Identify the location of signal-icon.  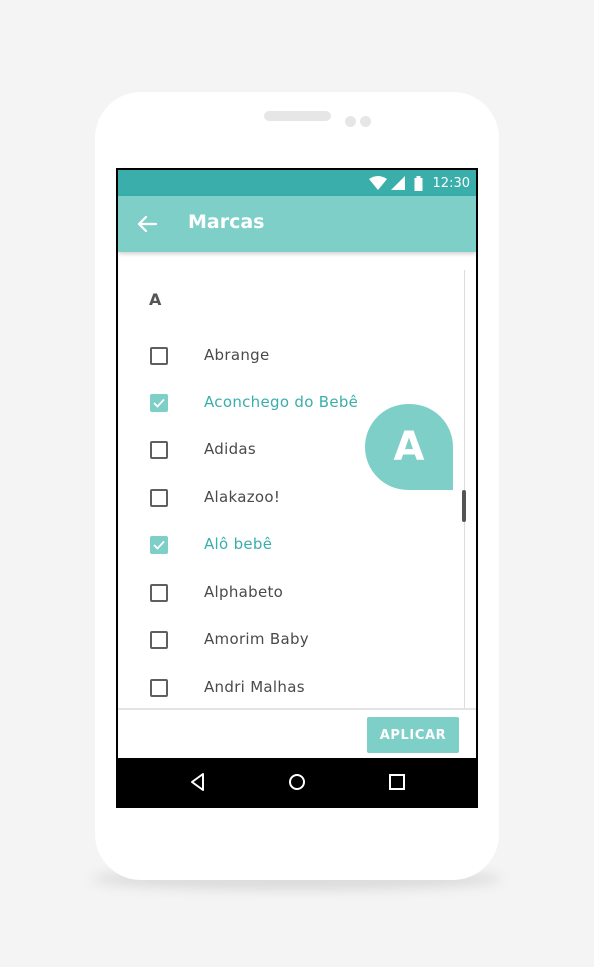
(397, 183).